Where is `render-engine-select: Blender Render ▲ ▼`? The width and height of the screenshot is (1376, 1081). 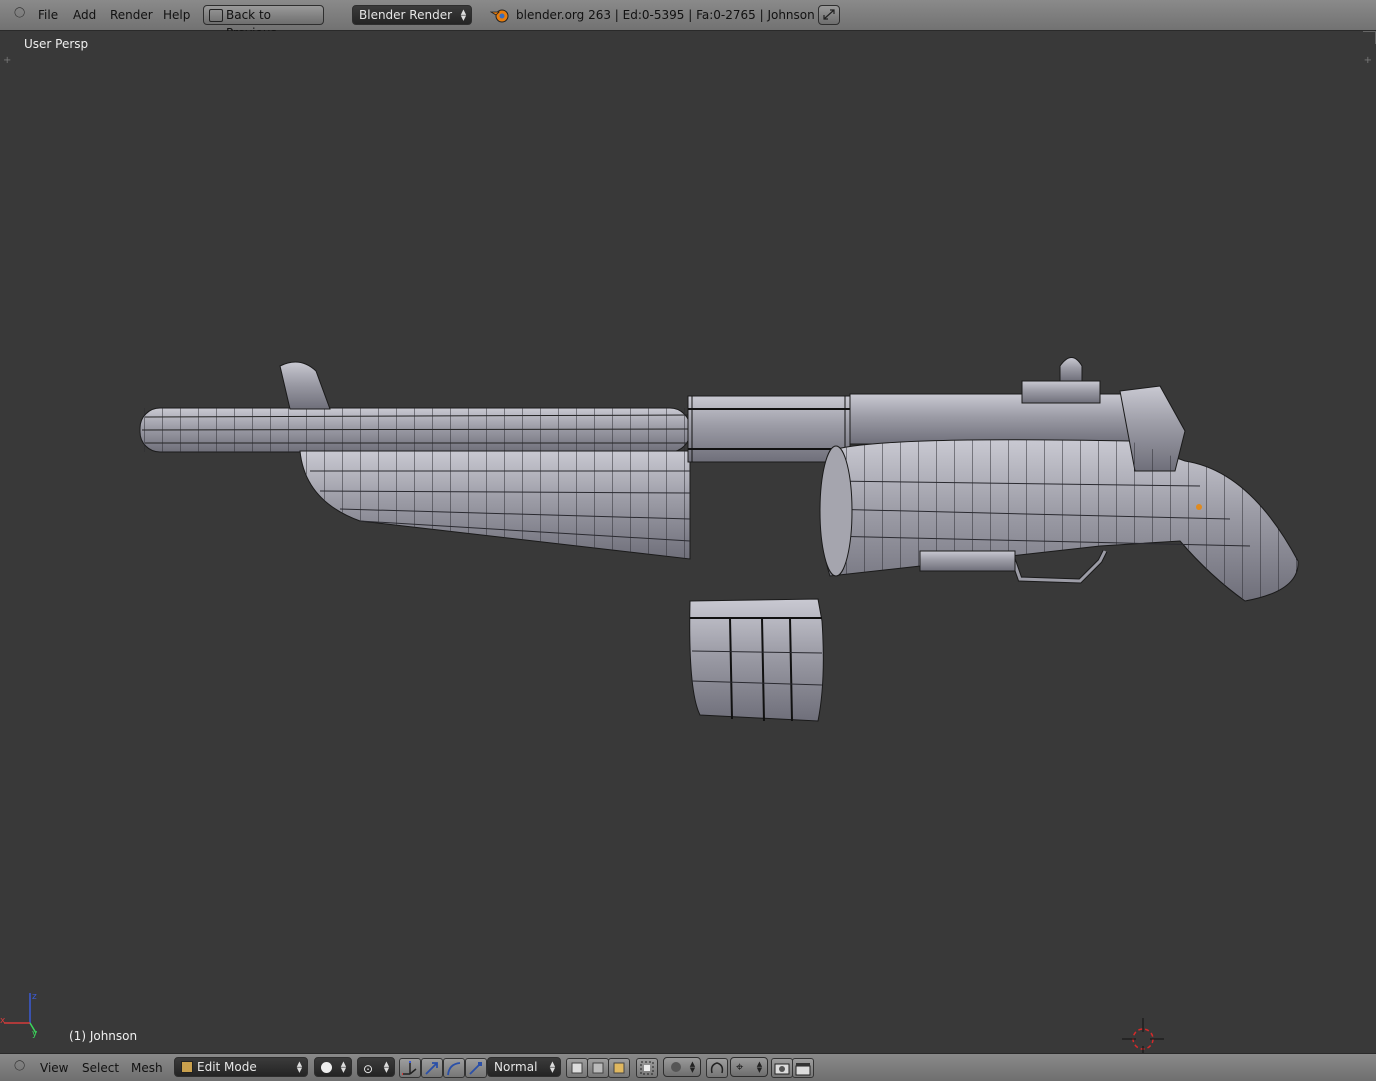 render-engine-select: Blender Render ▲ ▼ is located at coordinates (412, 15).